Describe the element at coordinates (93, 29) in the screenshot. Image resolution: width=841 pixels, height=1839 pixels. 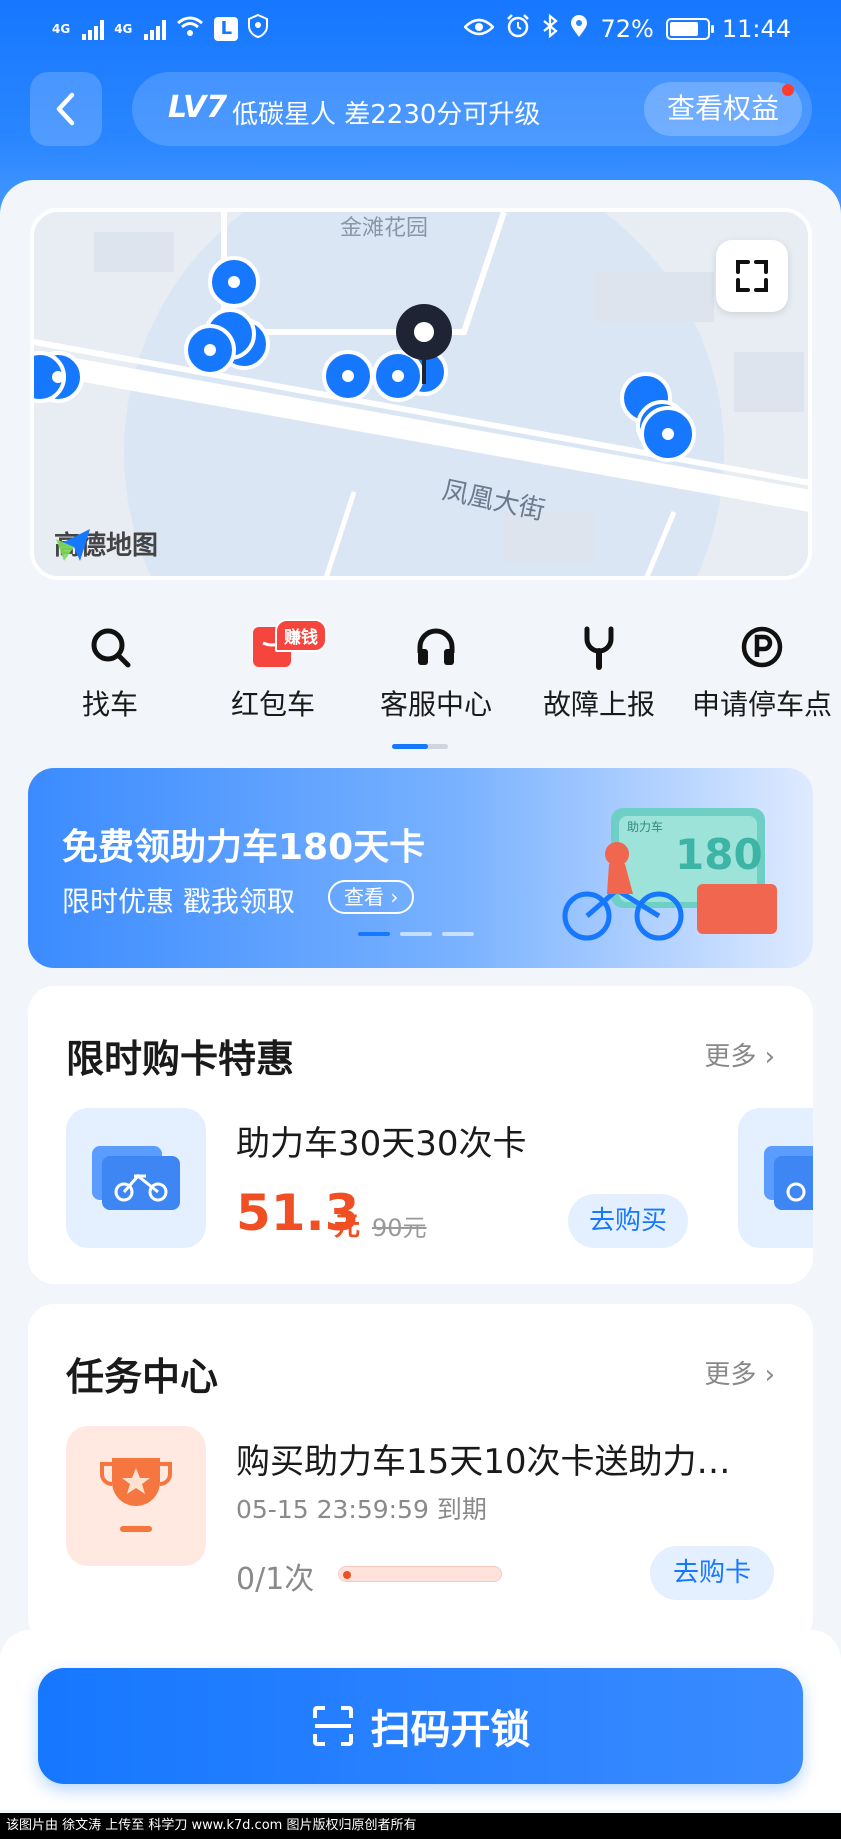
I see `signal-bars-icon` at that location.